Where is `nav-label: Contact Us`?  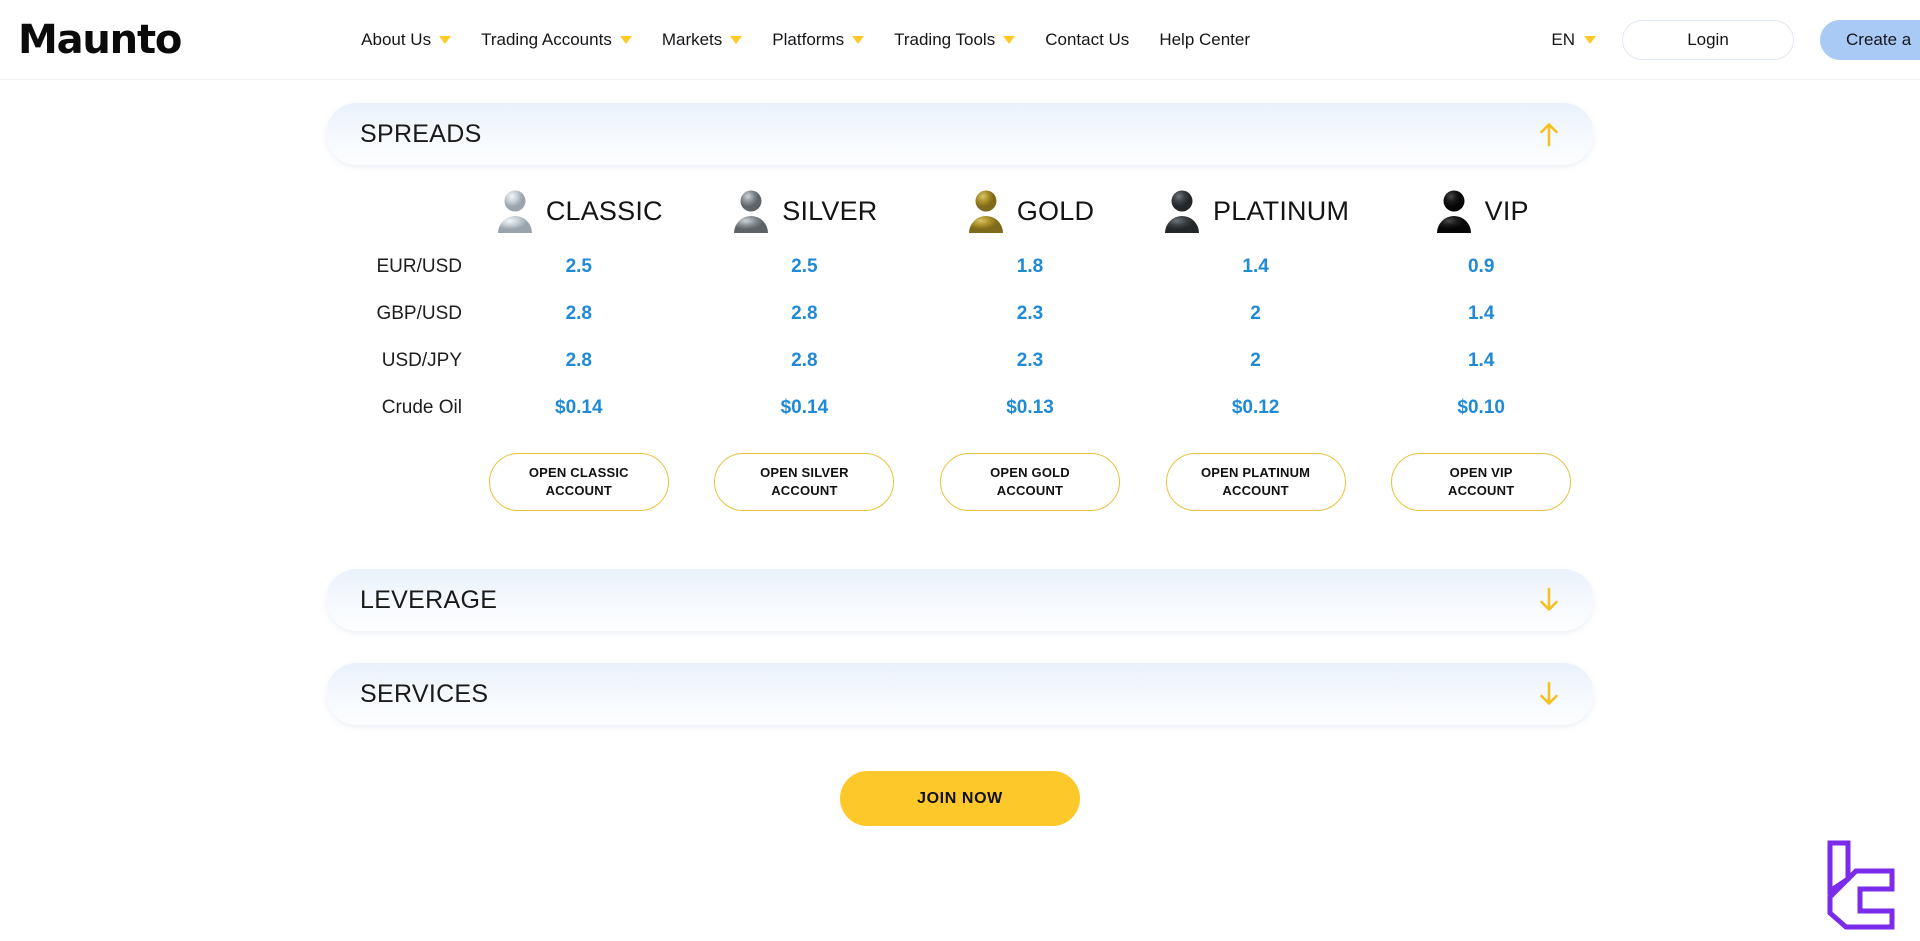
nav-label: Contact Us is located at coordinates (1087, 39).